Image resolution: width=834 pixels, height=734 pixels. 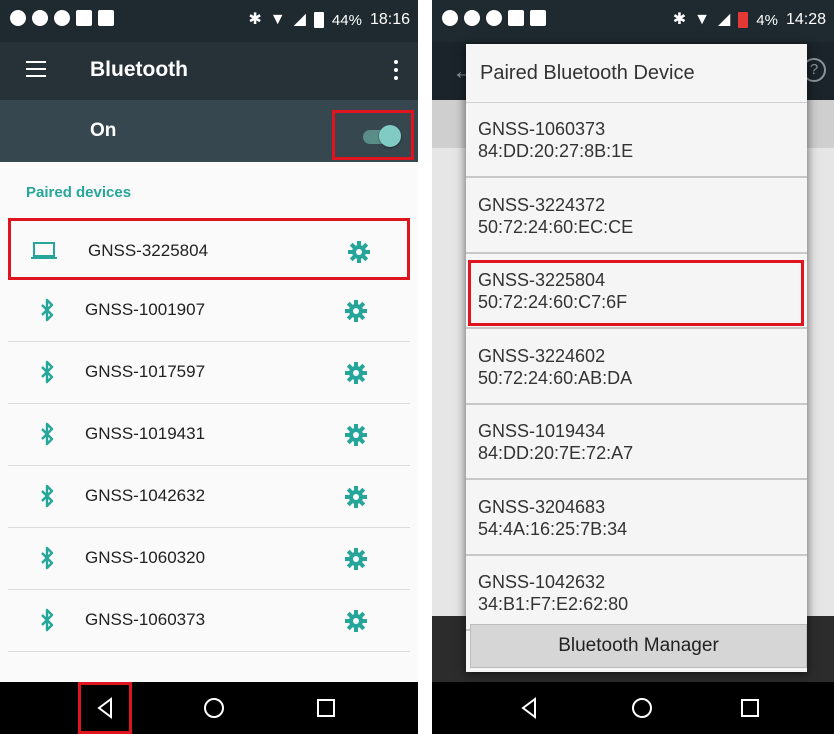 What do you see at coordinates (106, 18) in the screenshot?
I see `n-icon` at bounding box center [106, 18].